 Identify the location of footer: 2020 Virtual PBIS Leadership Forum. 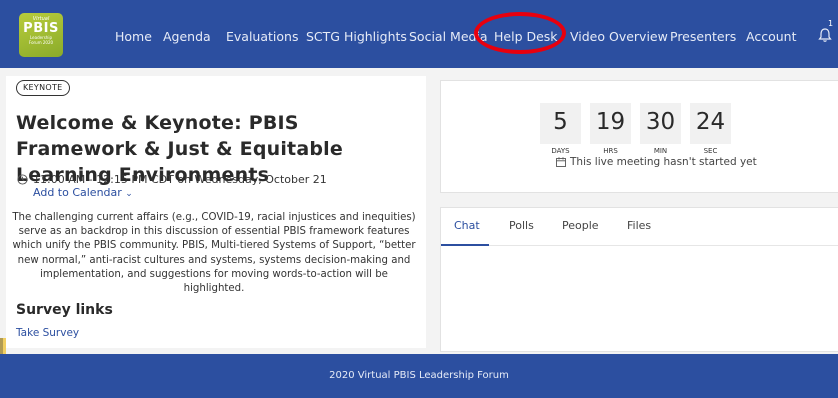
(419, 376).